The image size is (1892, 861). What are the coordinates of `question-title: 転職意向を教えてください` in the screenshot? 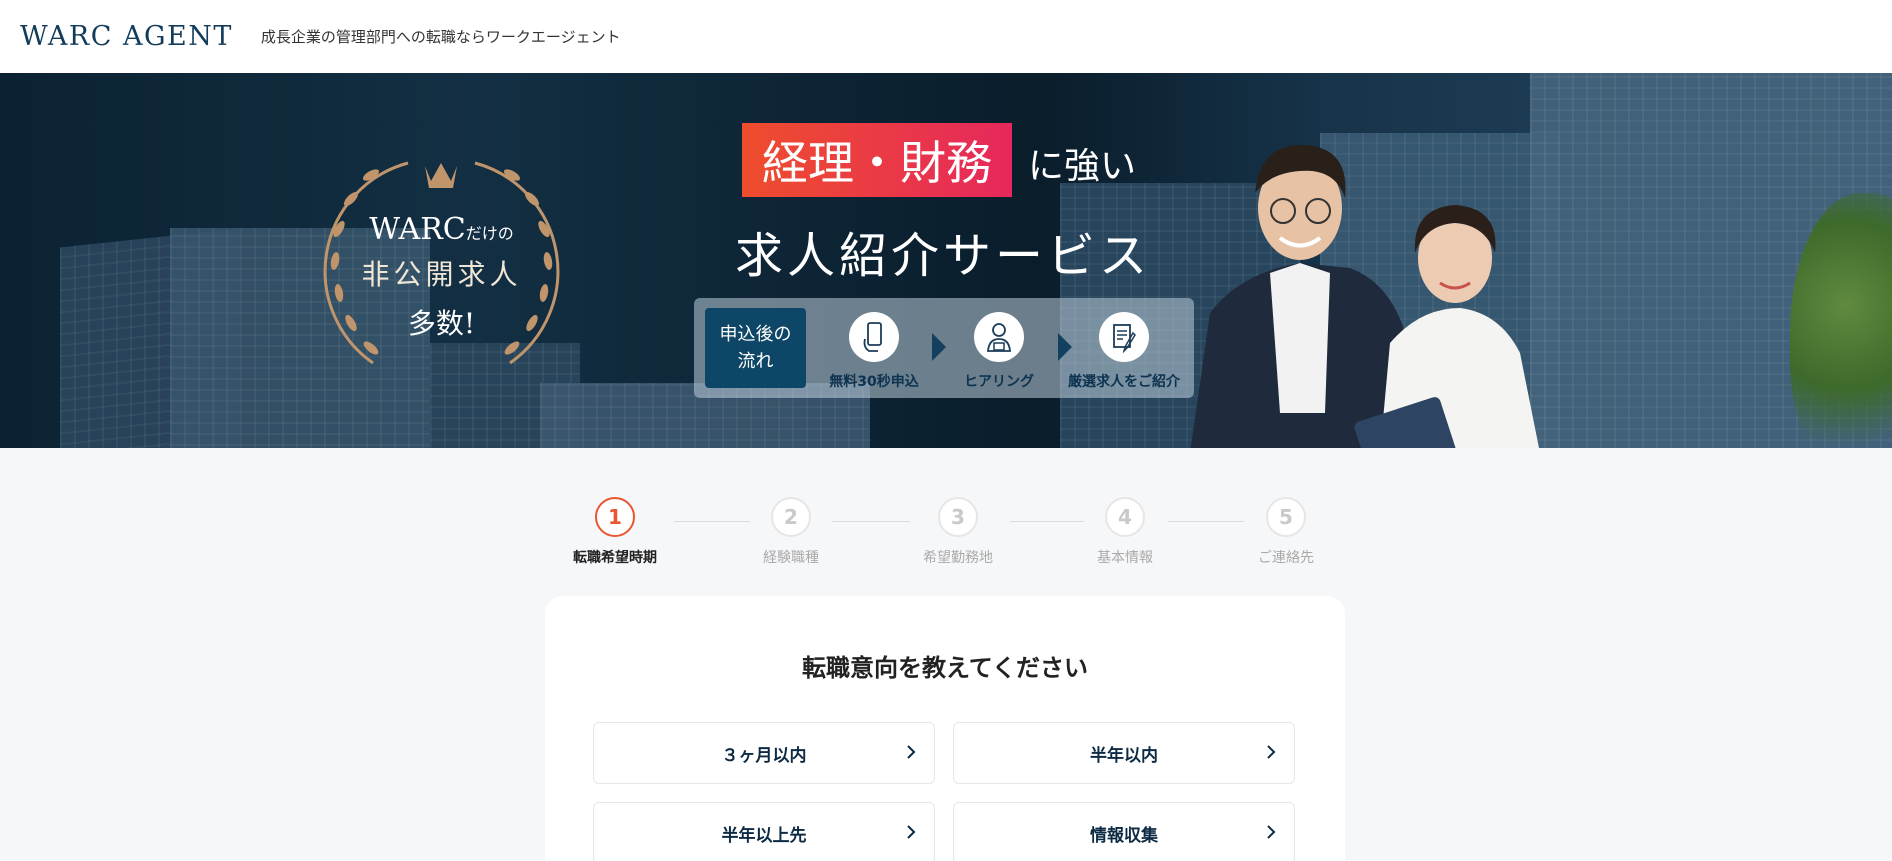 It's located at (945, 668).